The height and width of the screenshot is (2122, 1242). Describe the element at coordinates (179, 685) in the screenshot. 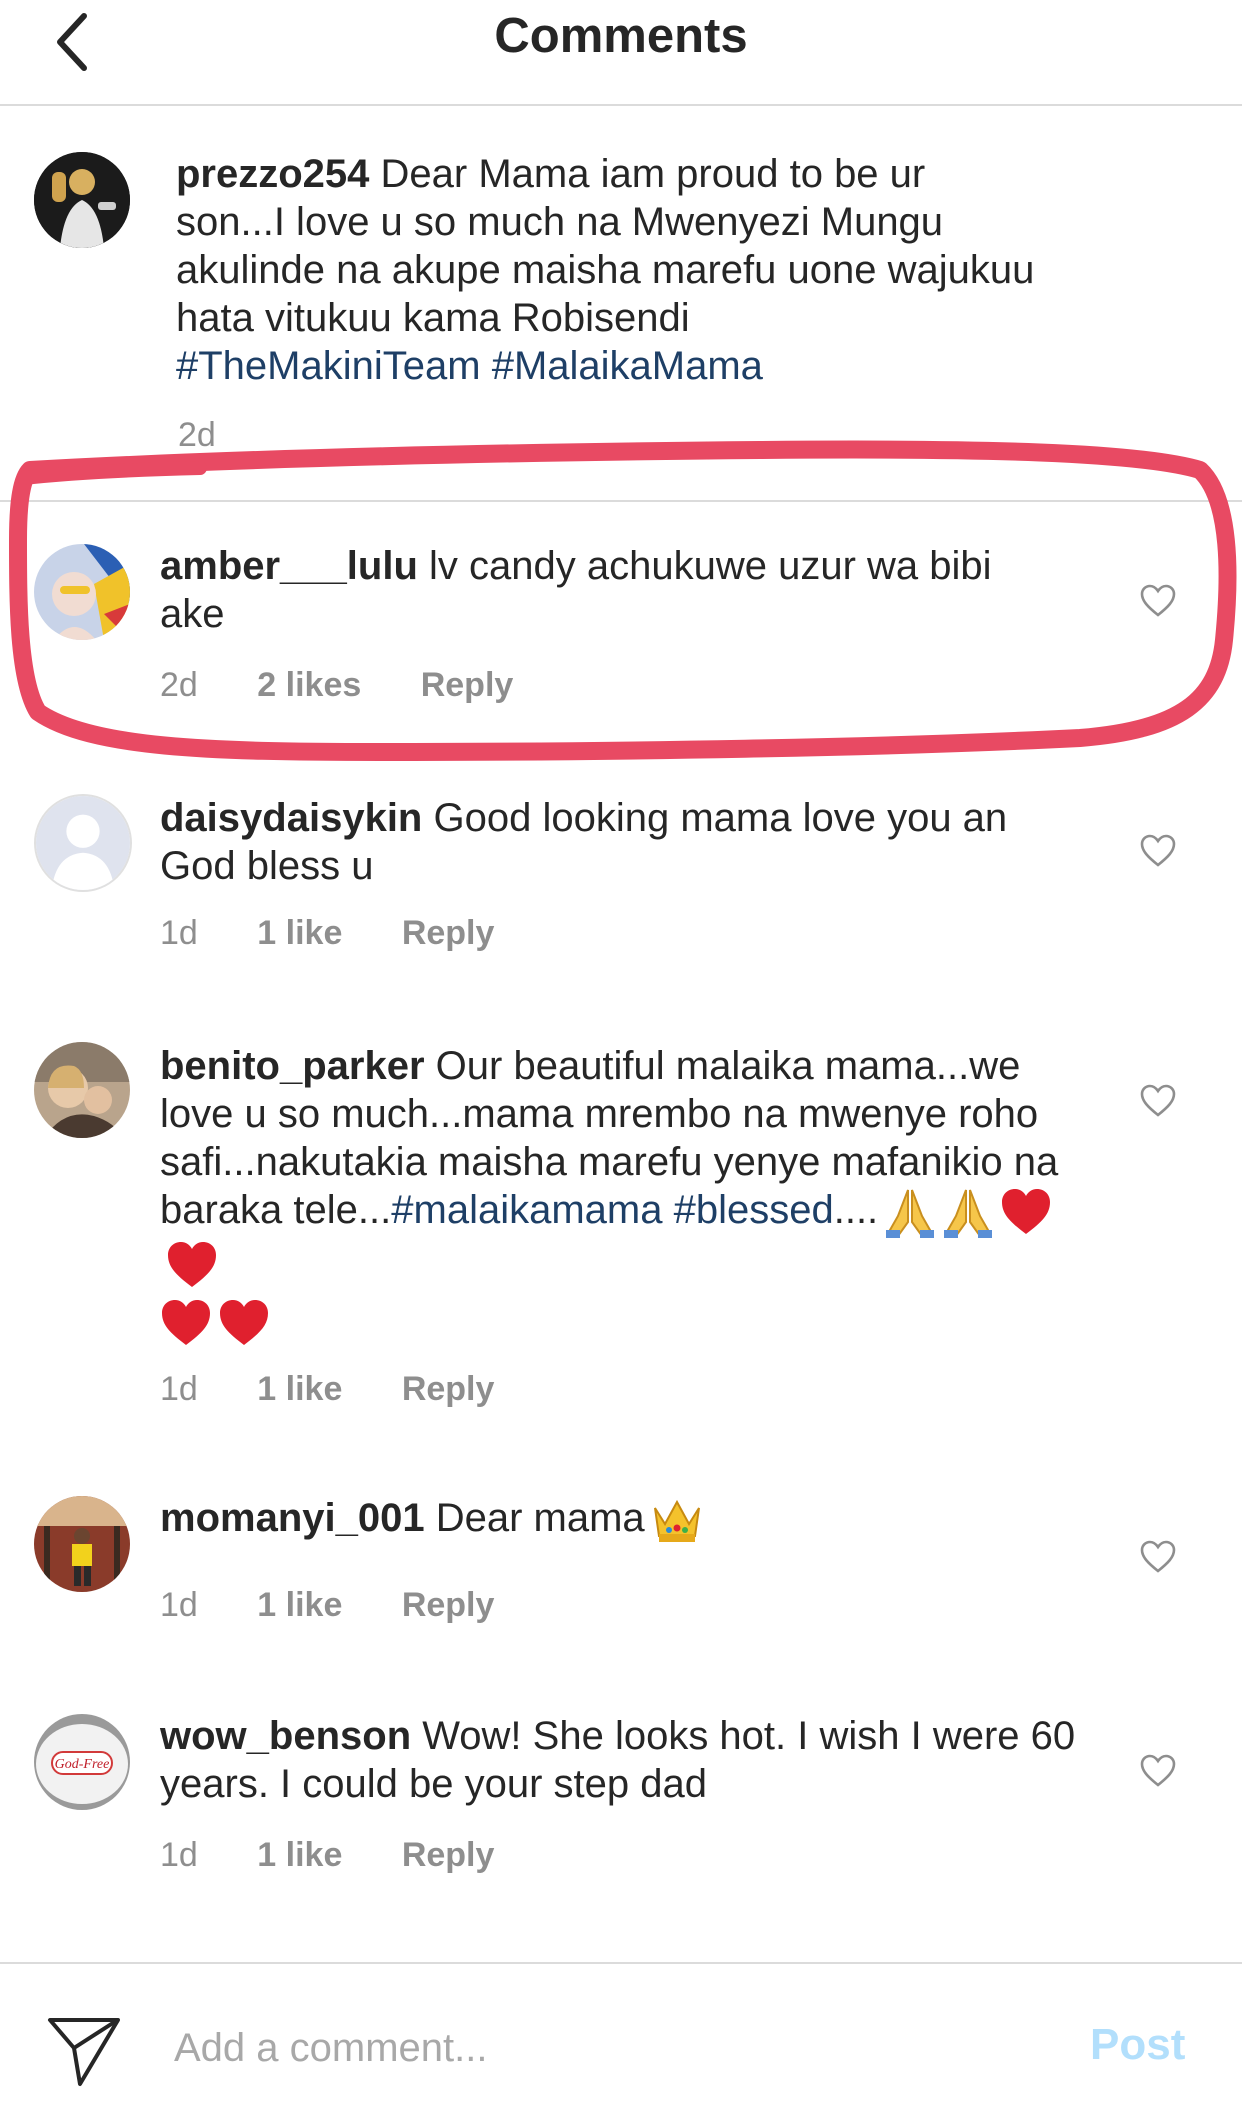

I see `comment-time: 2d` at that location.